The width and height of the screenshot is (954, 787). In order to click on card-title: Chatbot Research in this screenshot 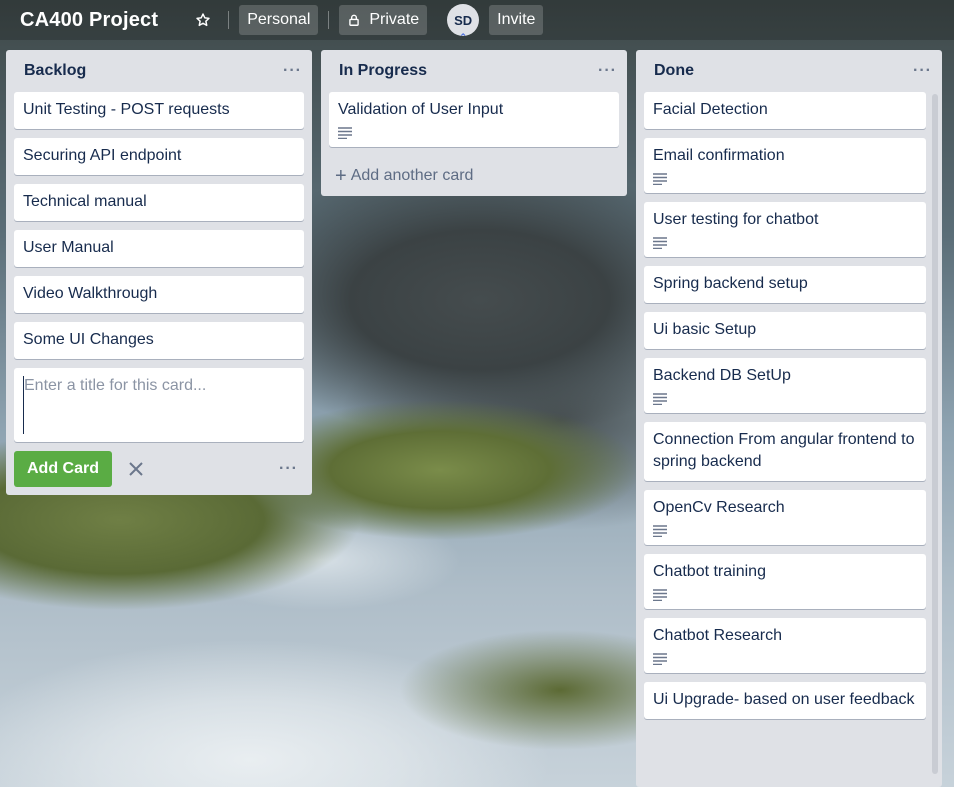, I will do `click(717, 635)`.